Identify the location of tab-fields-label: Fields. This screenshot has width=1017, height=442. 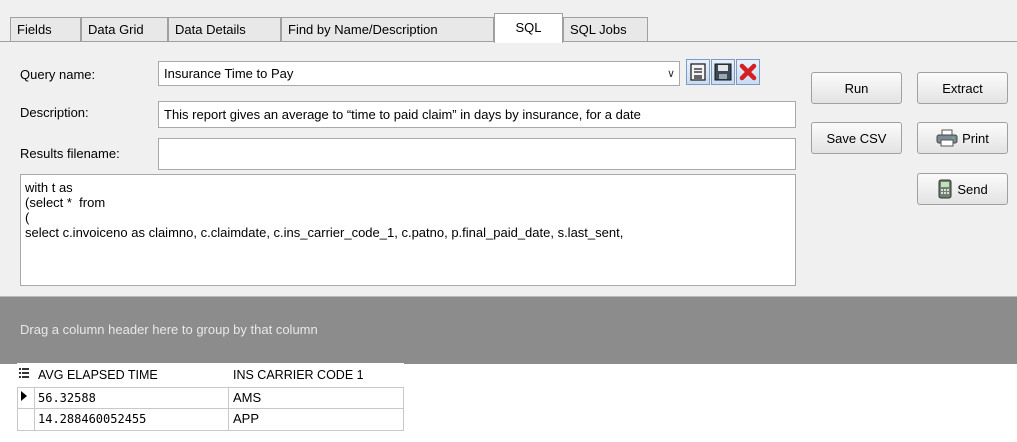
(34, 29).